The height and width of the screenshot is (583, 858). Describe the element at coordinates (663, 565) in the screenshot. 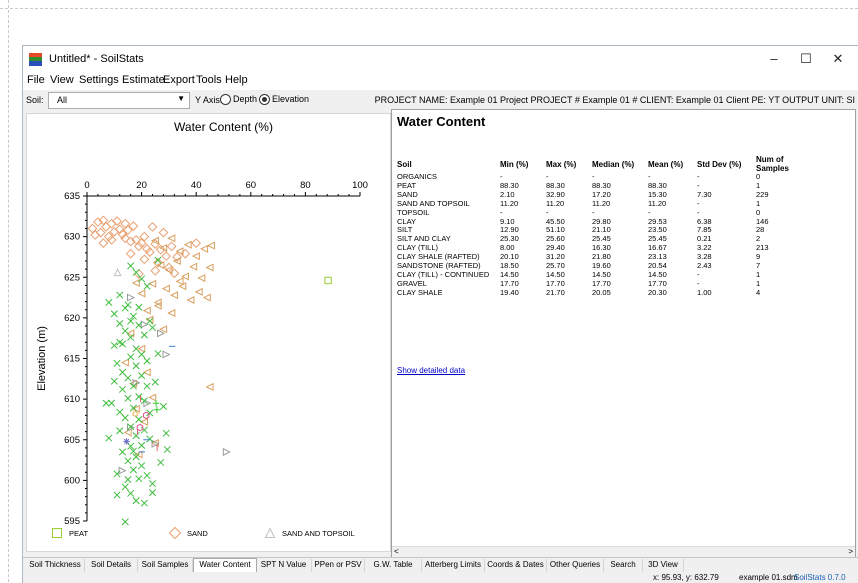

I see `tab-3d-view: 3D View` at that location.